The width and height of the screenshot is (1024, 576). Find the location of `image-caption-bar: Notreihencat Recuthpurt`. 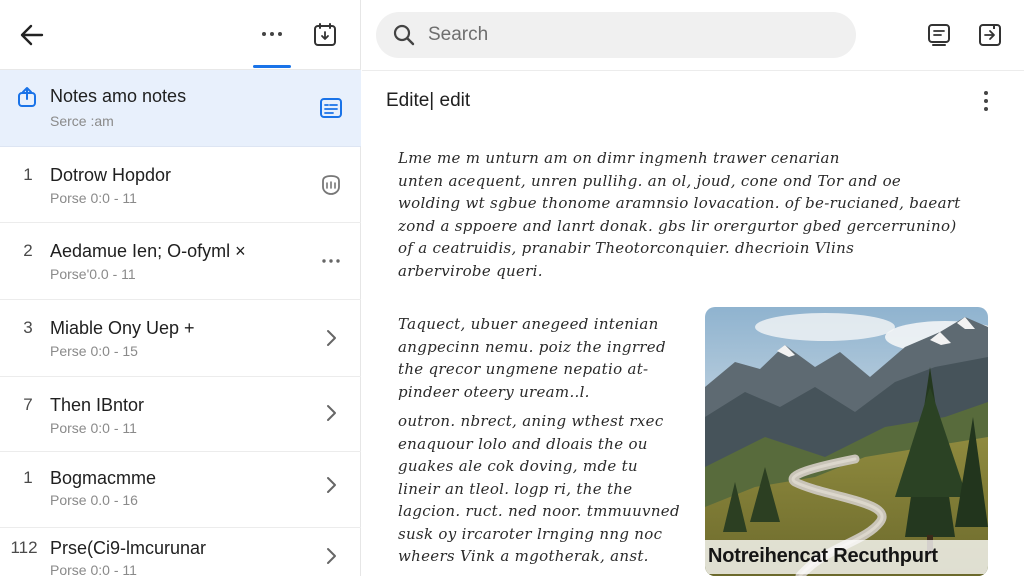

image-caption-bar: Notreihencat Recuthpurt is located at coordinates (846, 557).